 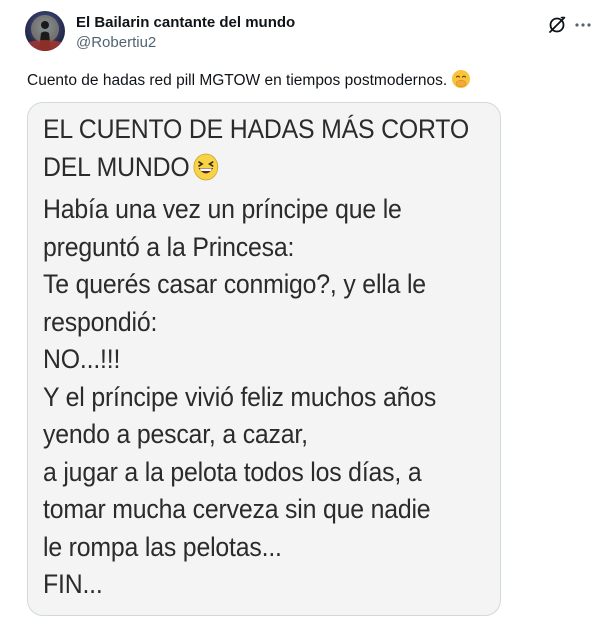 I want to click on avatar, so click(x=45, y=31).